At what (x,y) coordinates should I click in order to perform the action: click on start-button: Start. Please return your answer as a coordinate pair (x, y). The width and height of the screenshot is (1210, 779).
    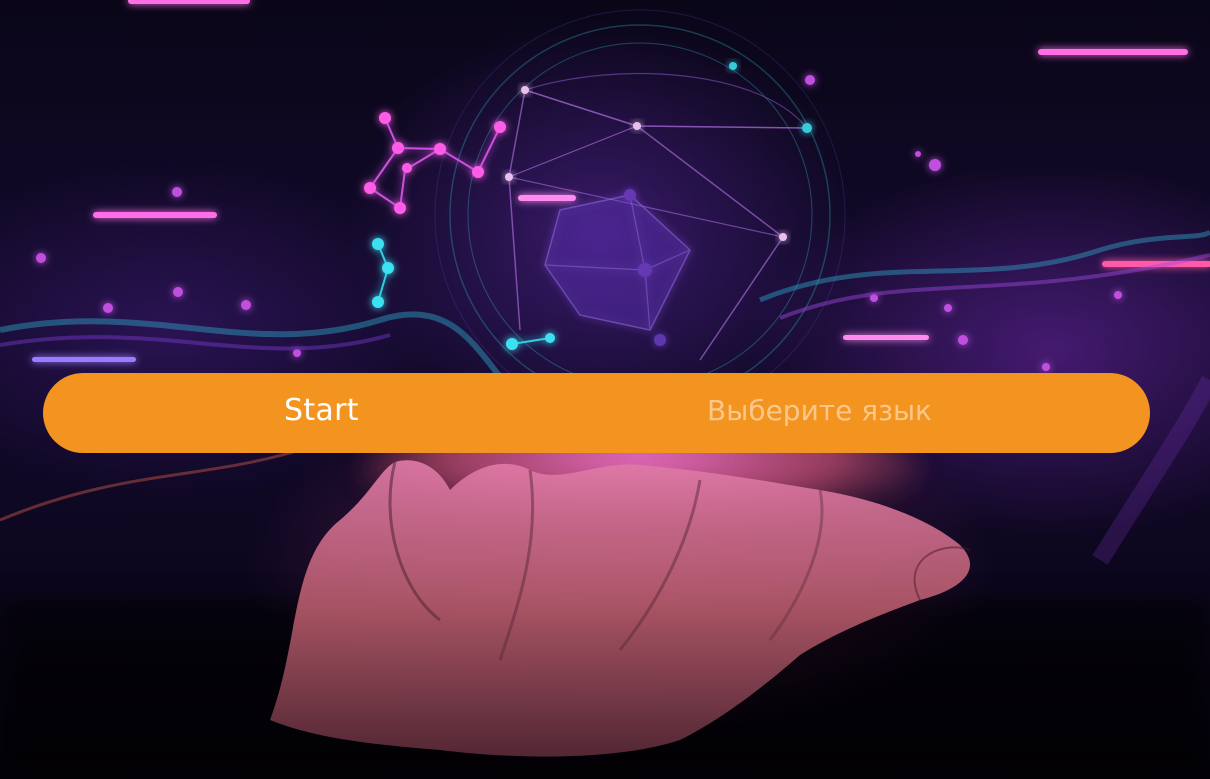
    Looking at the image, I should click on (321, 411).